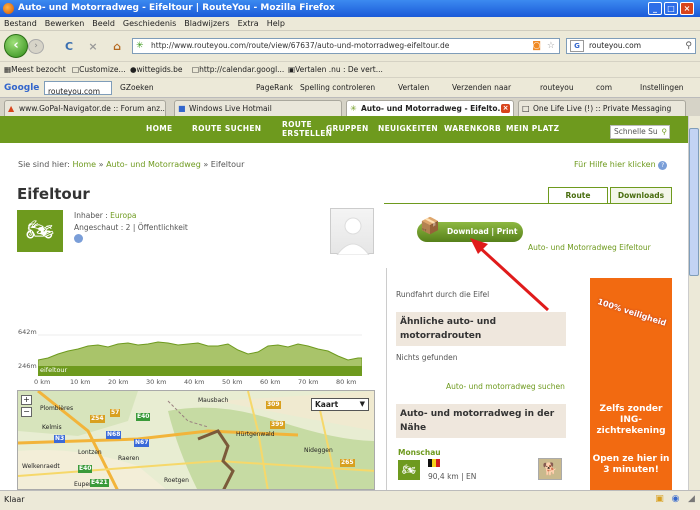  What do you see at coordinates (54, 370) in the screenshot?
I see `elevation-route-tag: eifeltour` at bounding box center [54, 370].